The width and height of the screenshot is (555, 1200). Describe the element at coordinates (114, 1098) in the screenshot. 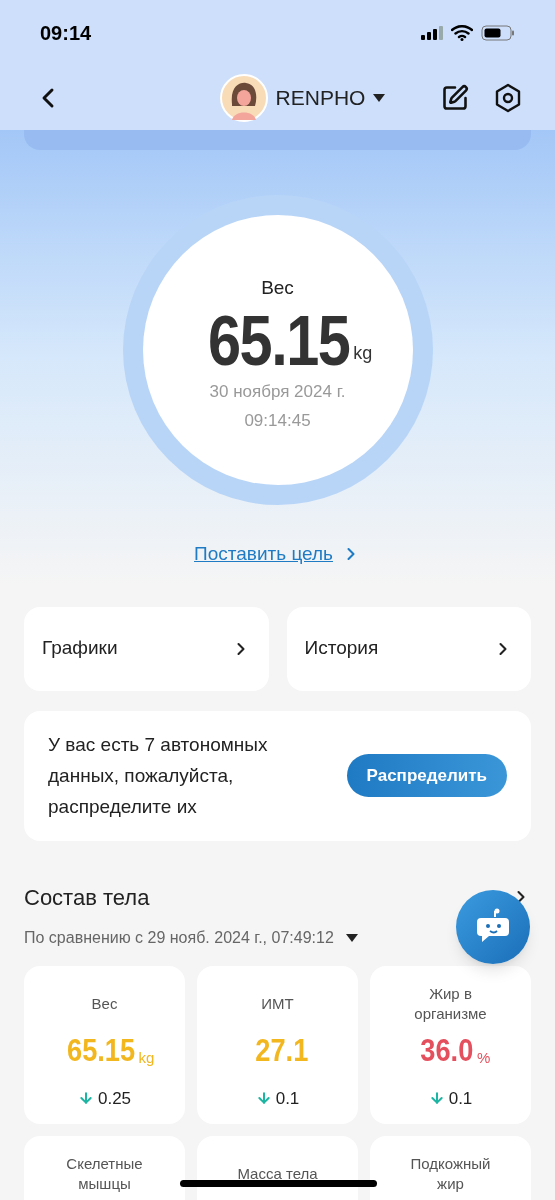

I see `metric-change: 0.25` at that location.